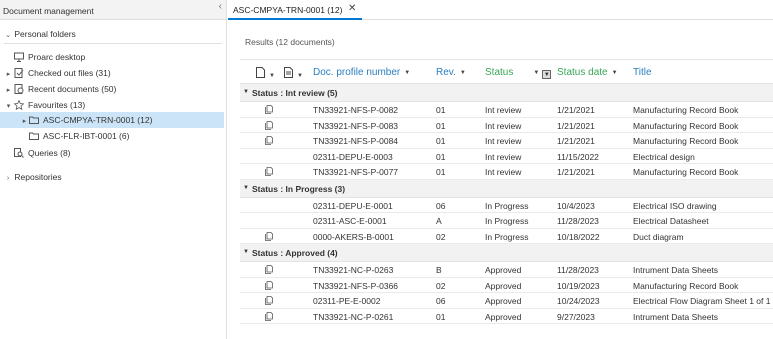  What do you see at coordinates (506, 93) in the screenshot?
I see `group-header: ▼ Status : Int review (5)` at bounding box center [506, 93].